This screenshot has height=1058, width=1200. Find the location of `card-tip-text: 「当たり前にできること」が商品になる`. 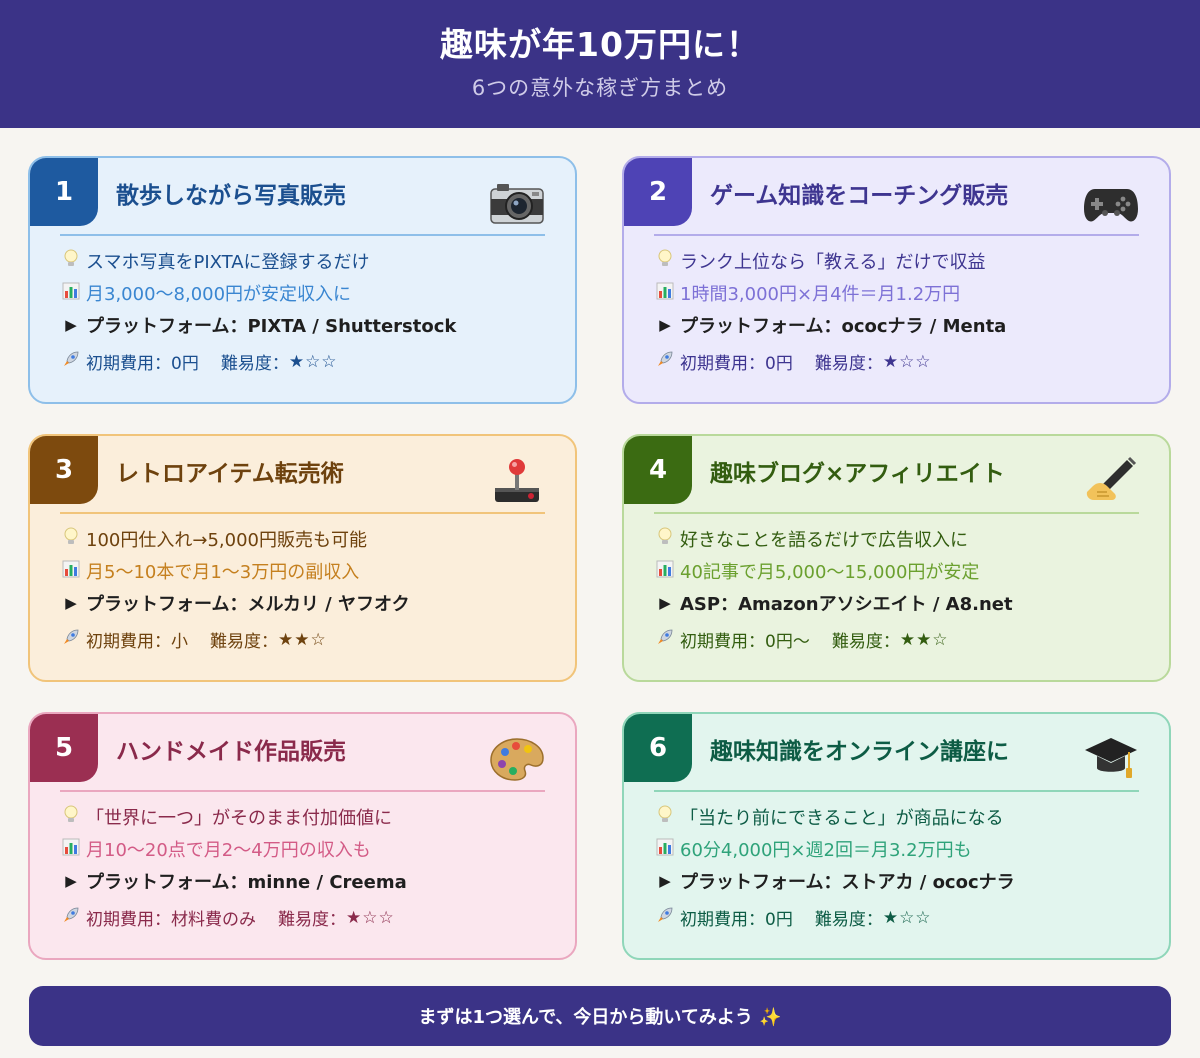

card-tip-text: 「当たり前にできること」が商品になる is located at coordinates (842, 818).